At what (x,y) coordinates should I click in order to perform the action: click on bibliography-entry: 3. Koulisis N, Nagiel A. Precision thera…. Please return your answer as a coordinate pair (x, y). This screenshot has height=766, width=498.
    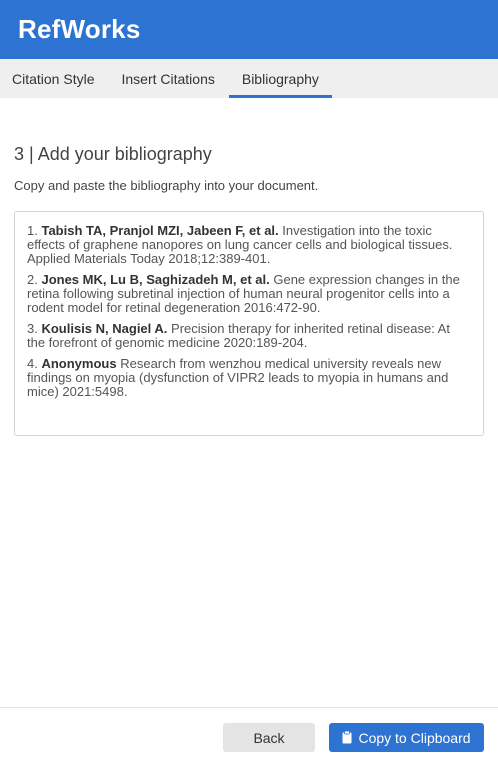
    Looking at the image, I should click on (249, 336).